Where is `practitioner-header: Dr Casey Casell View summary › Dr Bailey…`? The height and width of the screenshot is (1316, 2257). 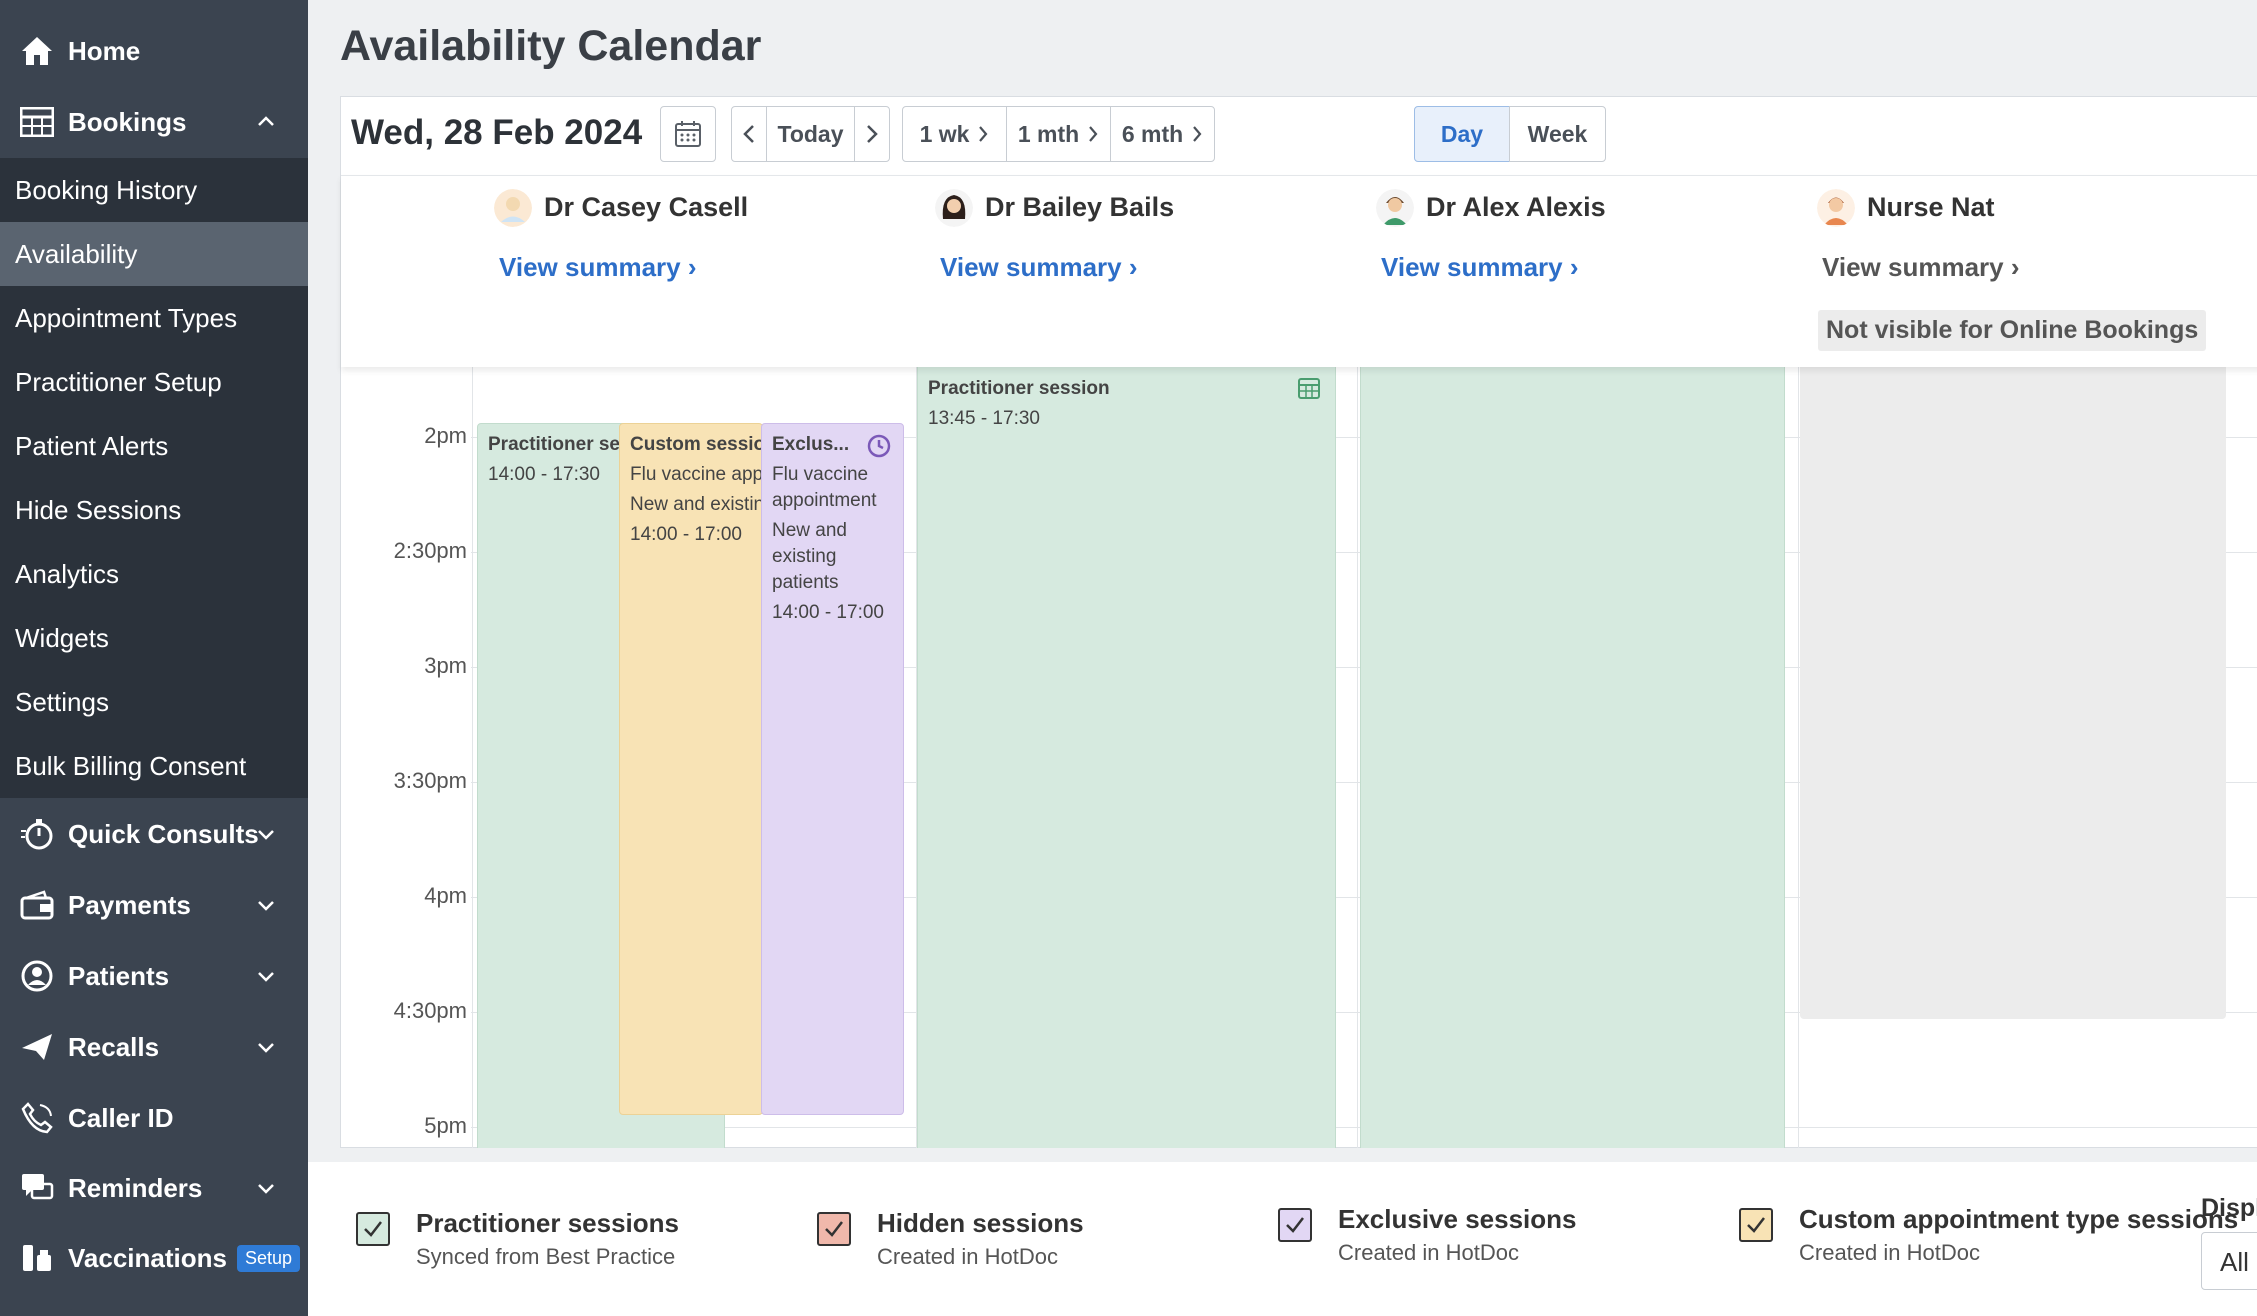
practitioner-header: Dr Casey Casell View summary › Dr Bailey… is located at coordinates (1299, 271).